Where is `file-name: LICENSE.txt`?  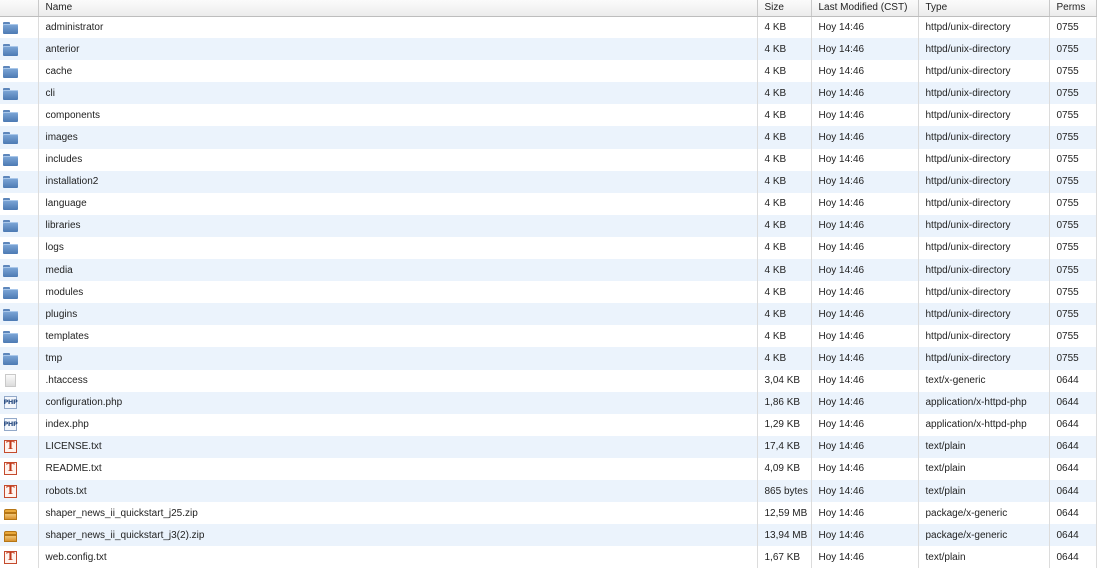 file-name: LICENSE.txt is located at coordinates (398, 446).